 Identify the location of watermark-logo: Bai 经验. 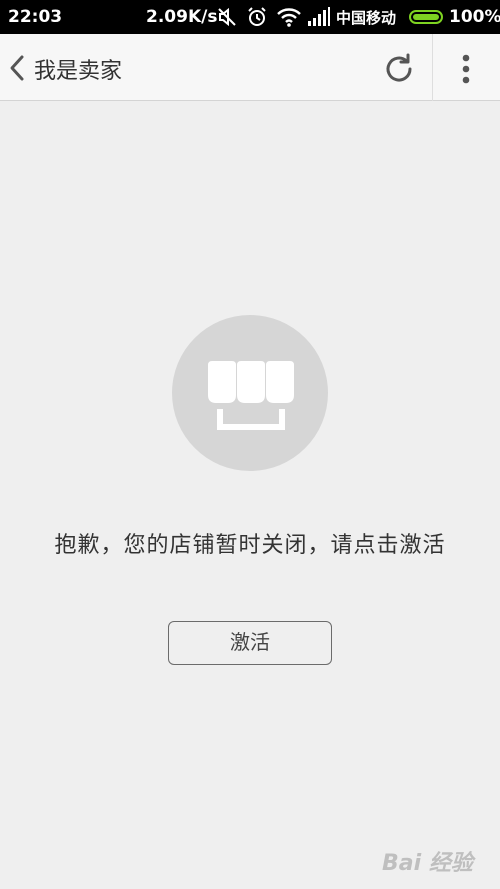
(437, 857).